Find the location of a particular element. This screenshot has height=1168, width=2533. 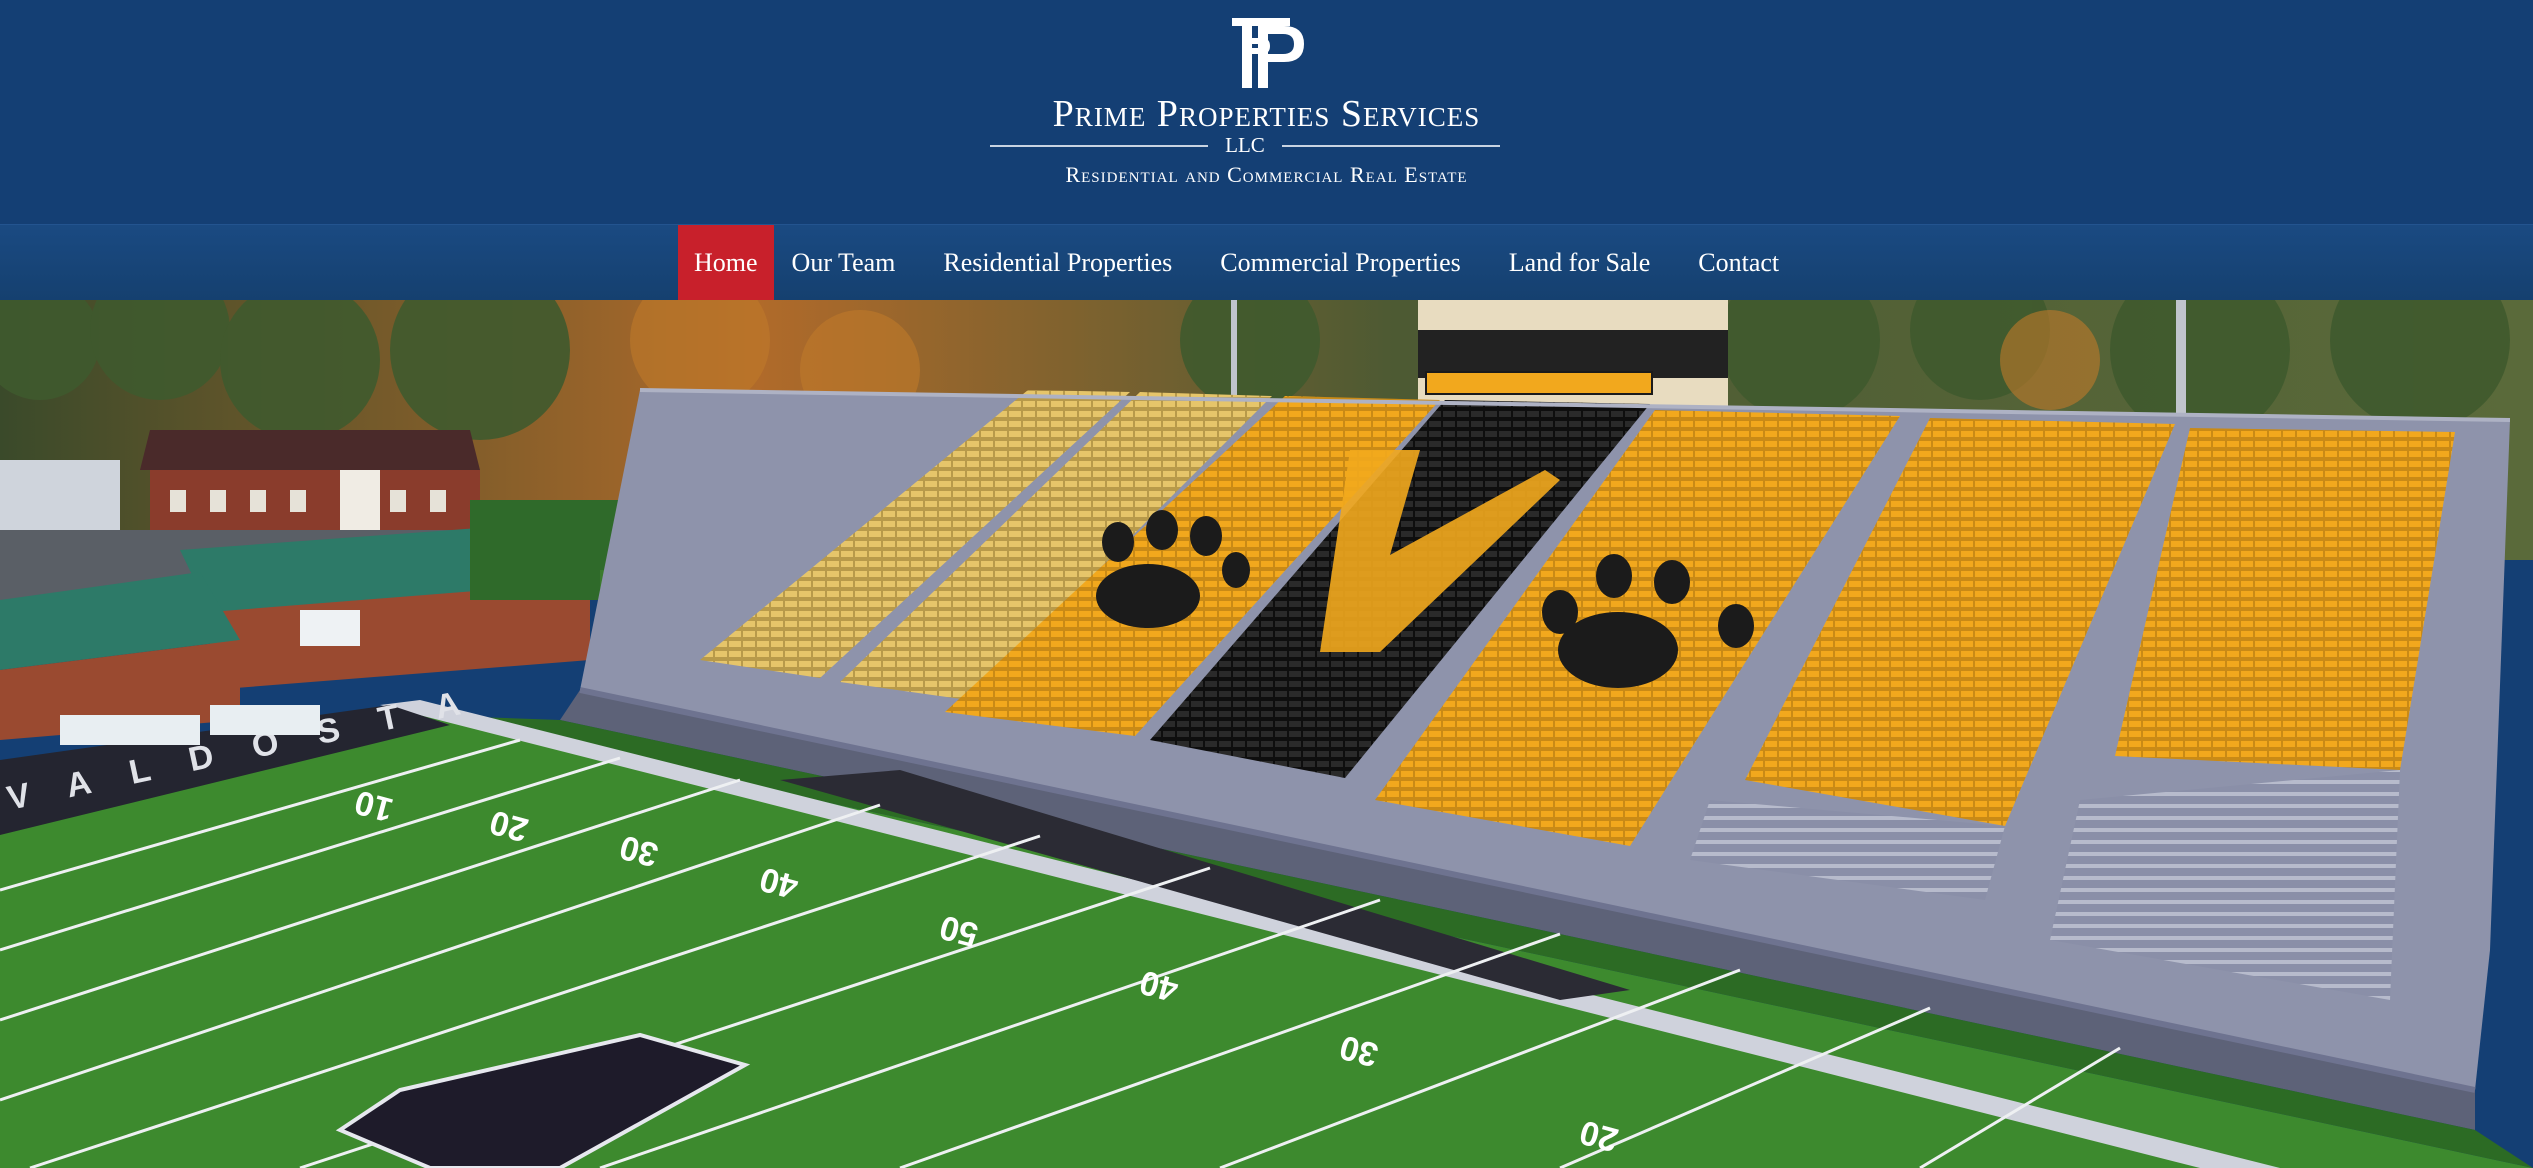

brand-llc-row: LLC is located at coordinates (1245, 145).